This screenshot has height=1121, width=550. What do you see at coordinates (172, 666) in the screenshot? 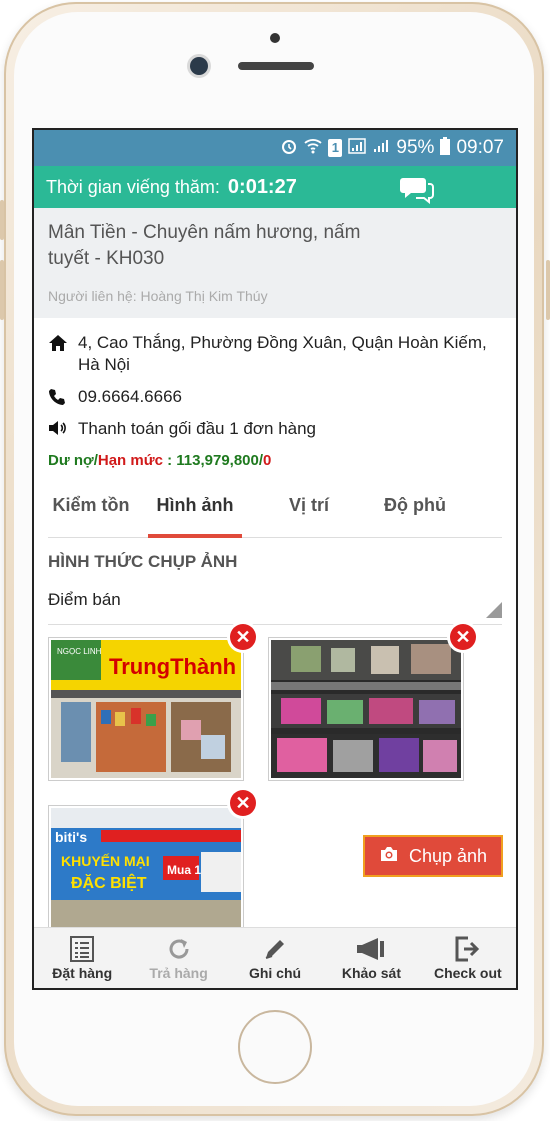
I see `photo-sign-text: TrungThành` at bounding box center [172, 666].